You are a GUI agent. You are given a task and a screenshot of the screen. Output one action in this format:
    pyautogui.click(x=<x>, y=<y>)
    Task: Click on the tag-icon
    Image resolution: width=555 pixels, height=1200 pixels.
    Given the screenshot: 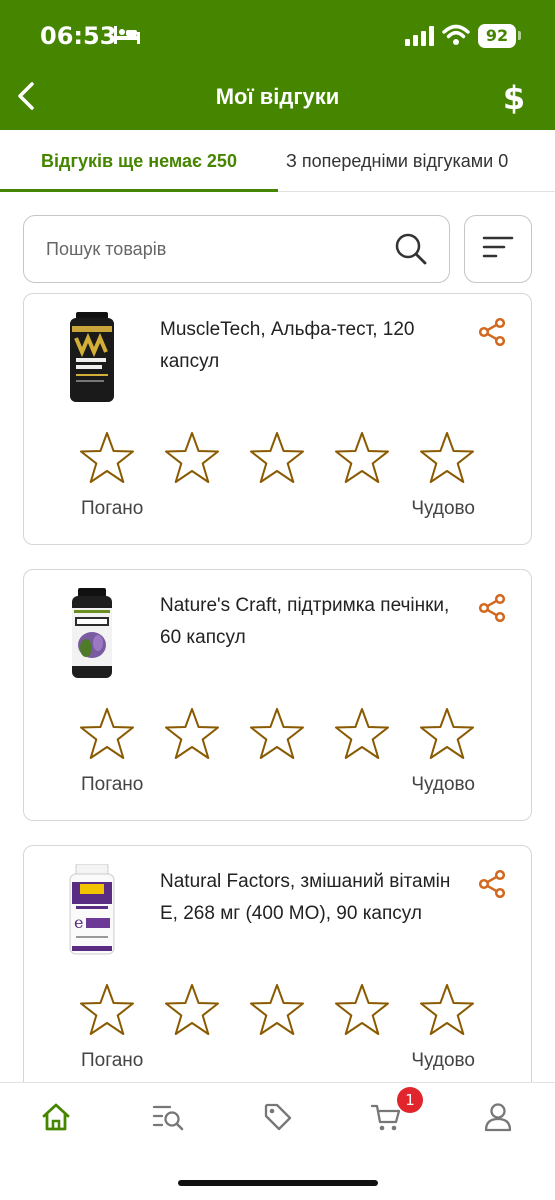 What is the action you would take?
    pyautogui.click(x=278, y=1119)
    